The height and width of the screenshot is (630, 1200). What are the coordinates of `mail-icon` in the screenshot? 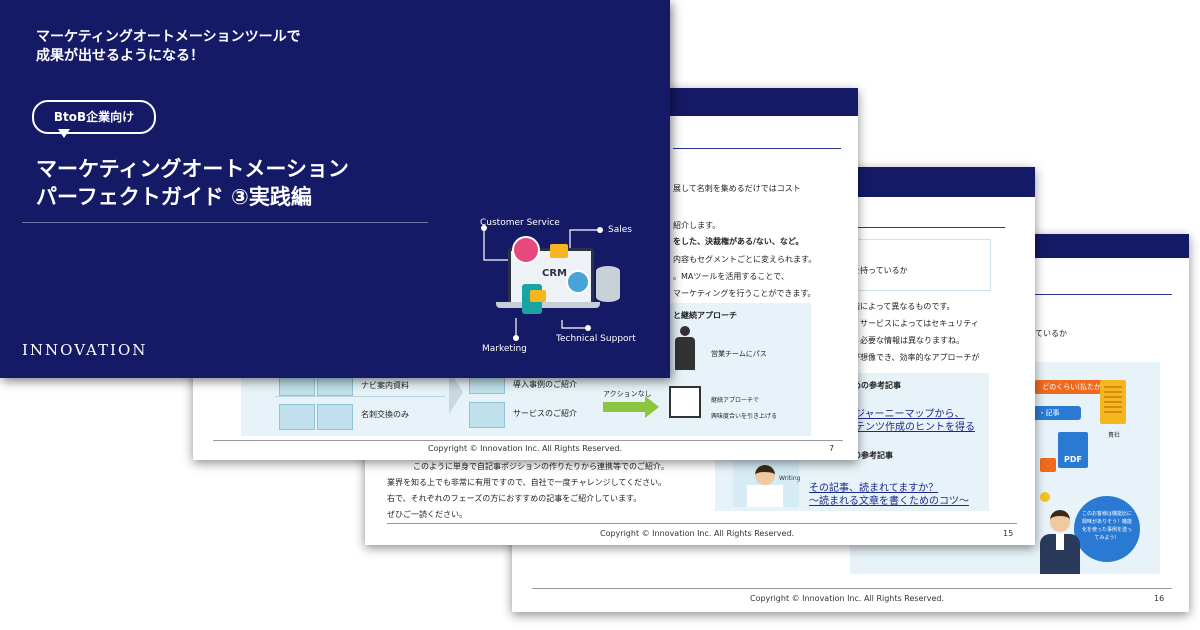 It's located at (685, 402).